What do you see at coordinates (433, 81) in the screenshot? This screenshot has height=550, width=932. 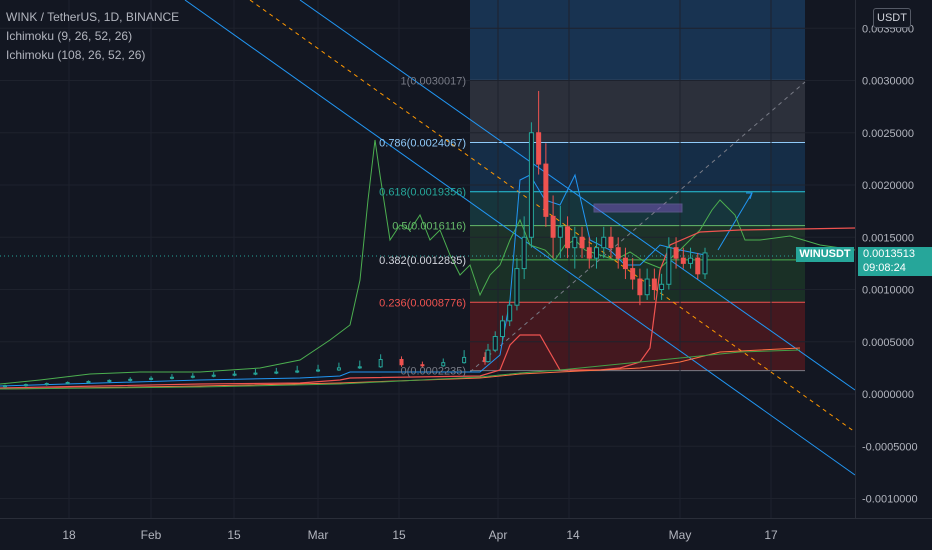 I see `fib-label: 1(0.0030017)` at bounding box center [433, 81].